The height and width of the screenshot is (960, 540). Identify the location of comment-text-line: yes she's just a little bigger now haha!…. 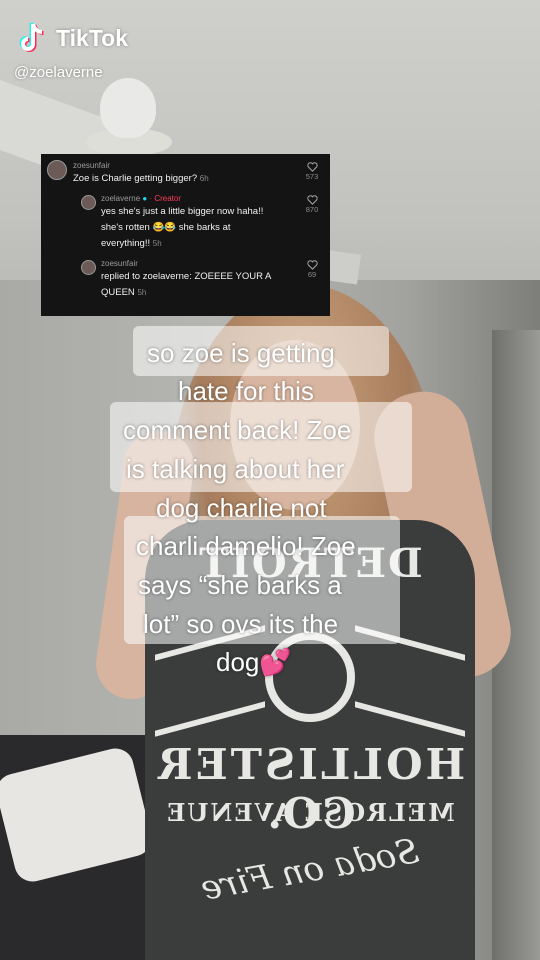
(182, 211).